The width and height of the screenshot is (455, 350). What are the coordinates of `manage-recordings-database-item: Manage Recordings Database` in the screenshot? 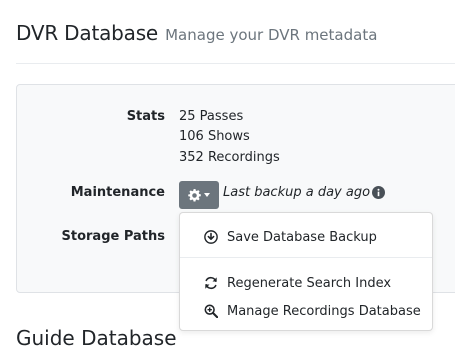 It's located at (306, 311).